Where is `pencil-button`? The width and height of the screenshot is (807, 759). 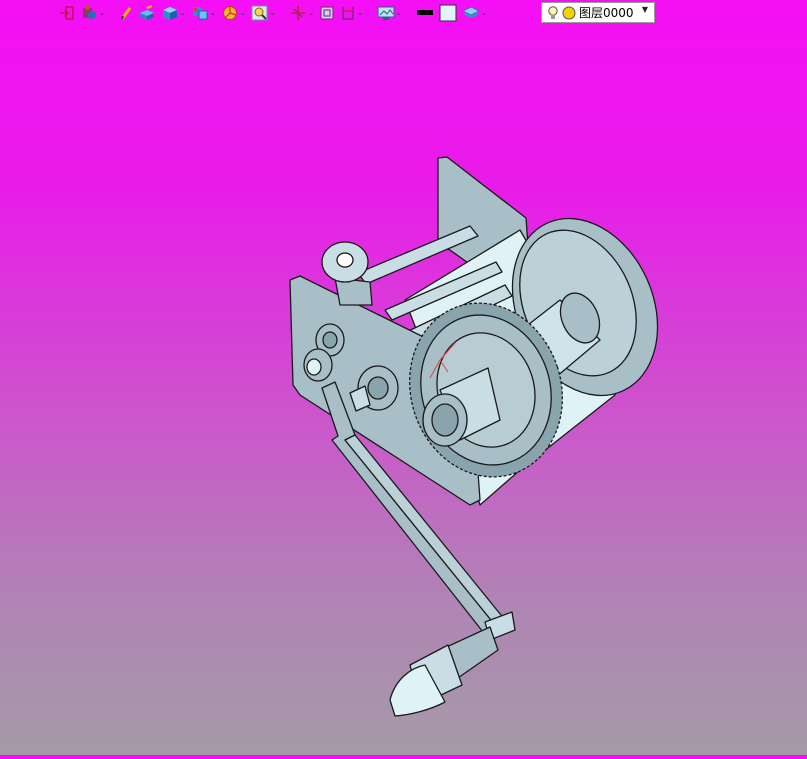 pencil-button is located at coordinates (126, 13).